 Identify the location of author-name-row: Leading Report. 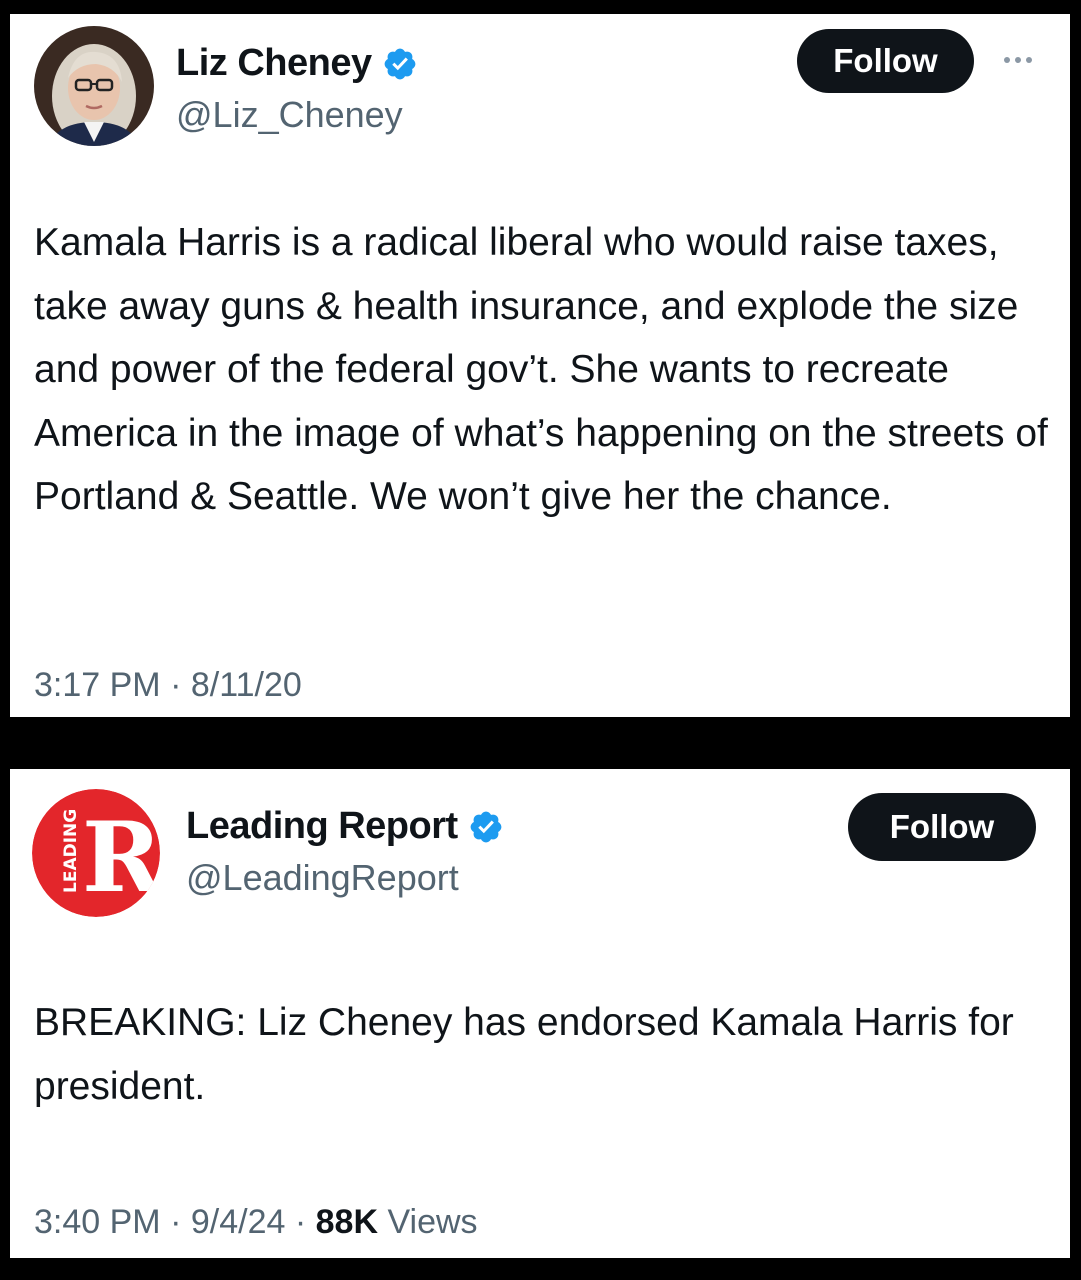
(345, 826).